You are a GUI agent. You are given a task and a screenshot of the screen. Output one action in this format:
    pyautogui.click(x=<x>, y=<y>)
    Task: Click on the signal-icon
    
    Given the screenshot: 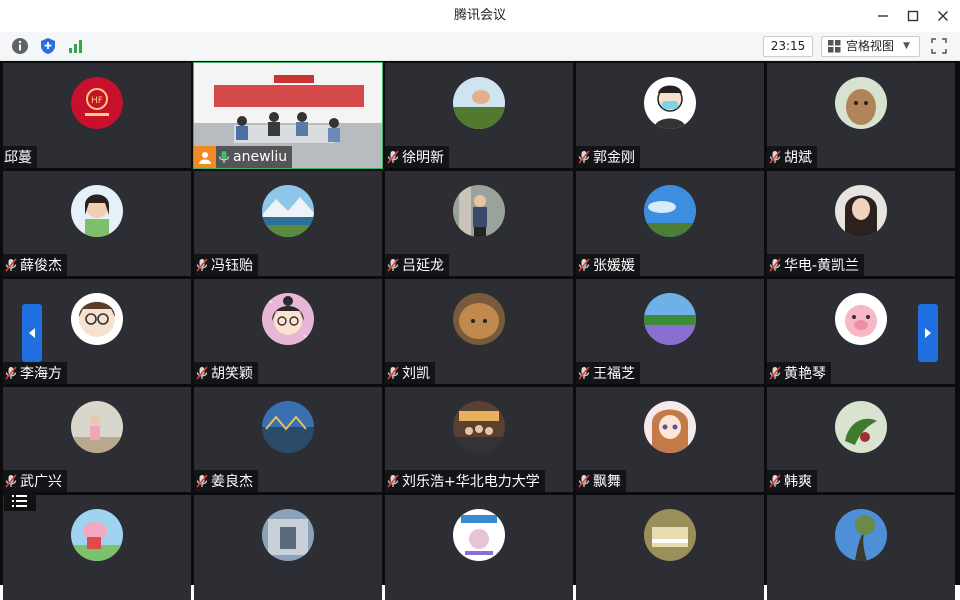 What is the action you would take?
    pyautogui.click(x=76, y=46)
    